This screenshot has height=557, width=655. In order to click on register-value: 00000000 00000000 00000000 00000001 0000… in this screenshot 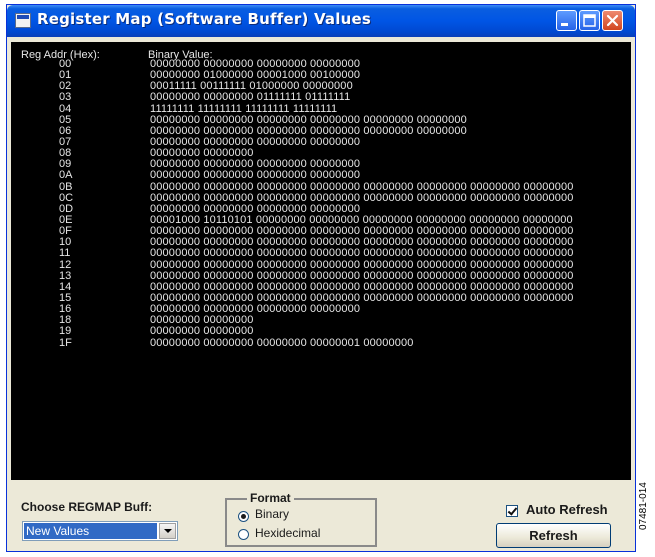, I will do `click(282, 342)`.